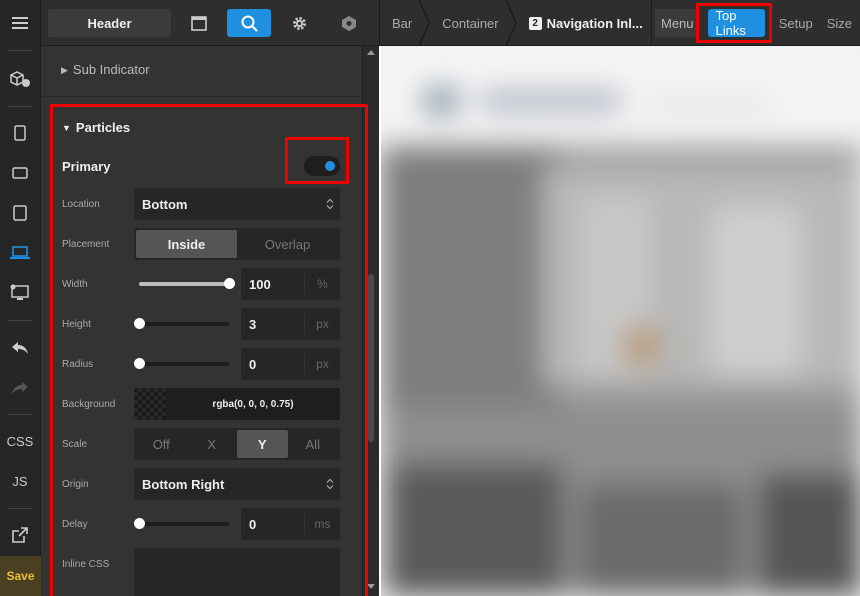  I want to click on external-link-icon, so click(20, 535).